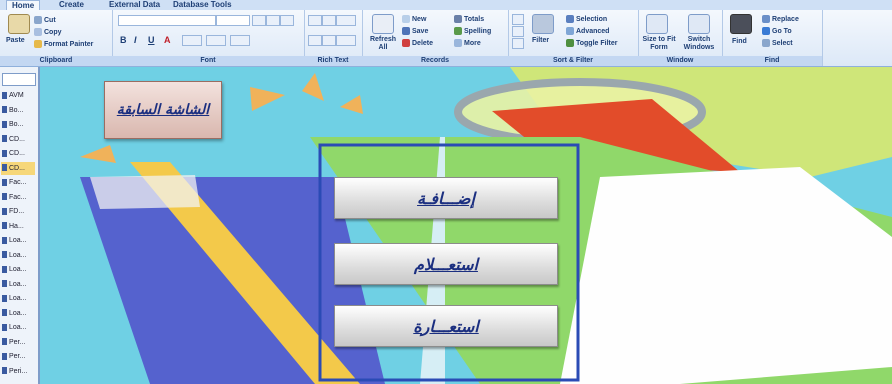 This screenshot has width=892, height=384. Describe the element at coordinates (329, 20) in the screenshot. I see `outdent-icon` at that location.